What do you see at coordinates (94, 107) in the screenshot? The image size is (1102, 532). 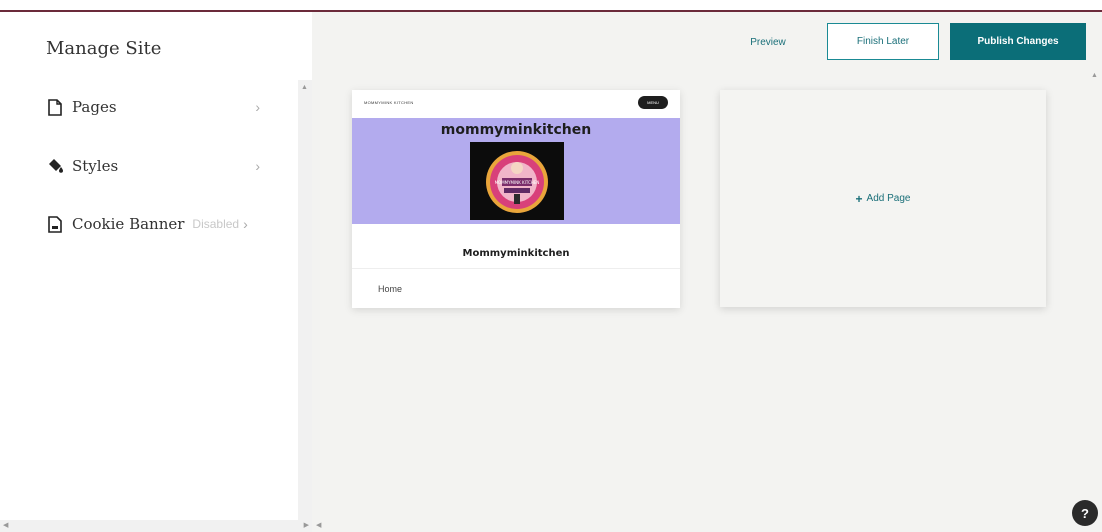 I see `sidebar-item-label: Pages` at bounding box center [94, 107].